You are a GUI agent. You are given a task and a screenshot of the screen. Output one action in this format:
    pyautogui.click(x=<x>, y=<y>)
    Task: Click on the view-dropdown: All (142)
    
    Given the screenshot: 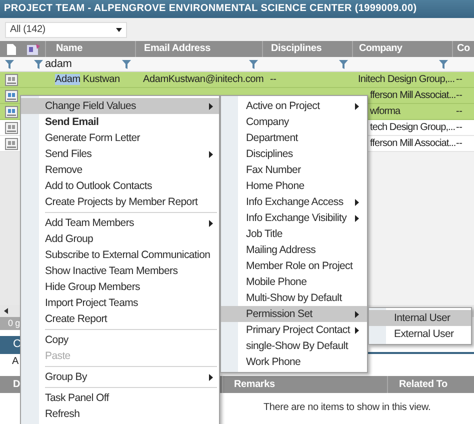 What is the action you would take?
    pyautogui.click(x=66, y=30)
    